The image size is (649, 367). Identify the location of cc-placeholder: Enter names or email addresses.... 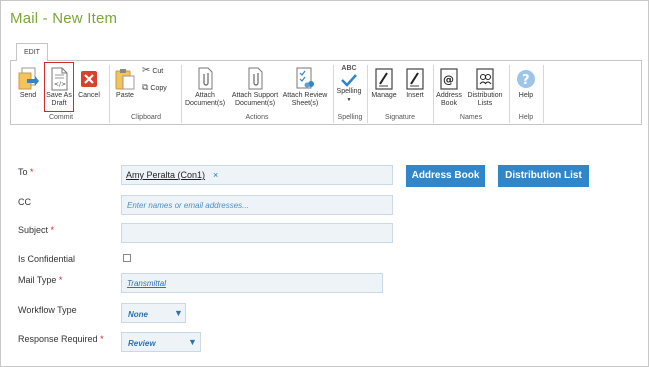
(188, 205).